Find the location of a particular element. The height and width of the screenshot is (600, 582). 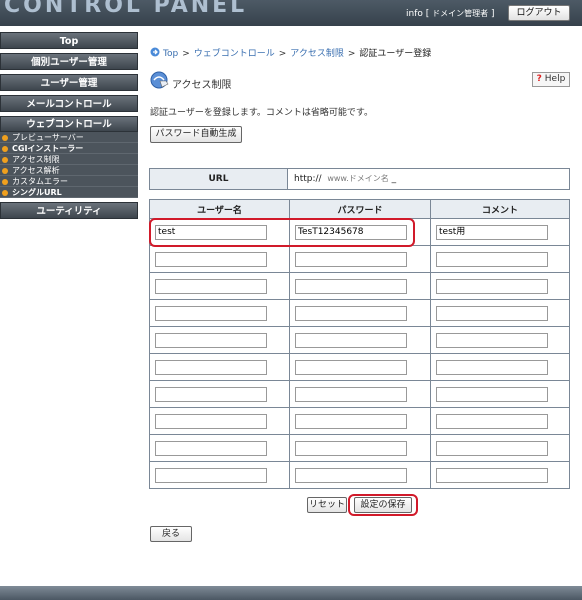

sidebar-subitem-label: シングルURL is located at coordinates (37, 192).